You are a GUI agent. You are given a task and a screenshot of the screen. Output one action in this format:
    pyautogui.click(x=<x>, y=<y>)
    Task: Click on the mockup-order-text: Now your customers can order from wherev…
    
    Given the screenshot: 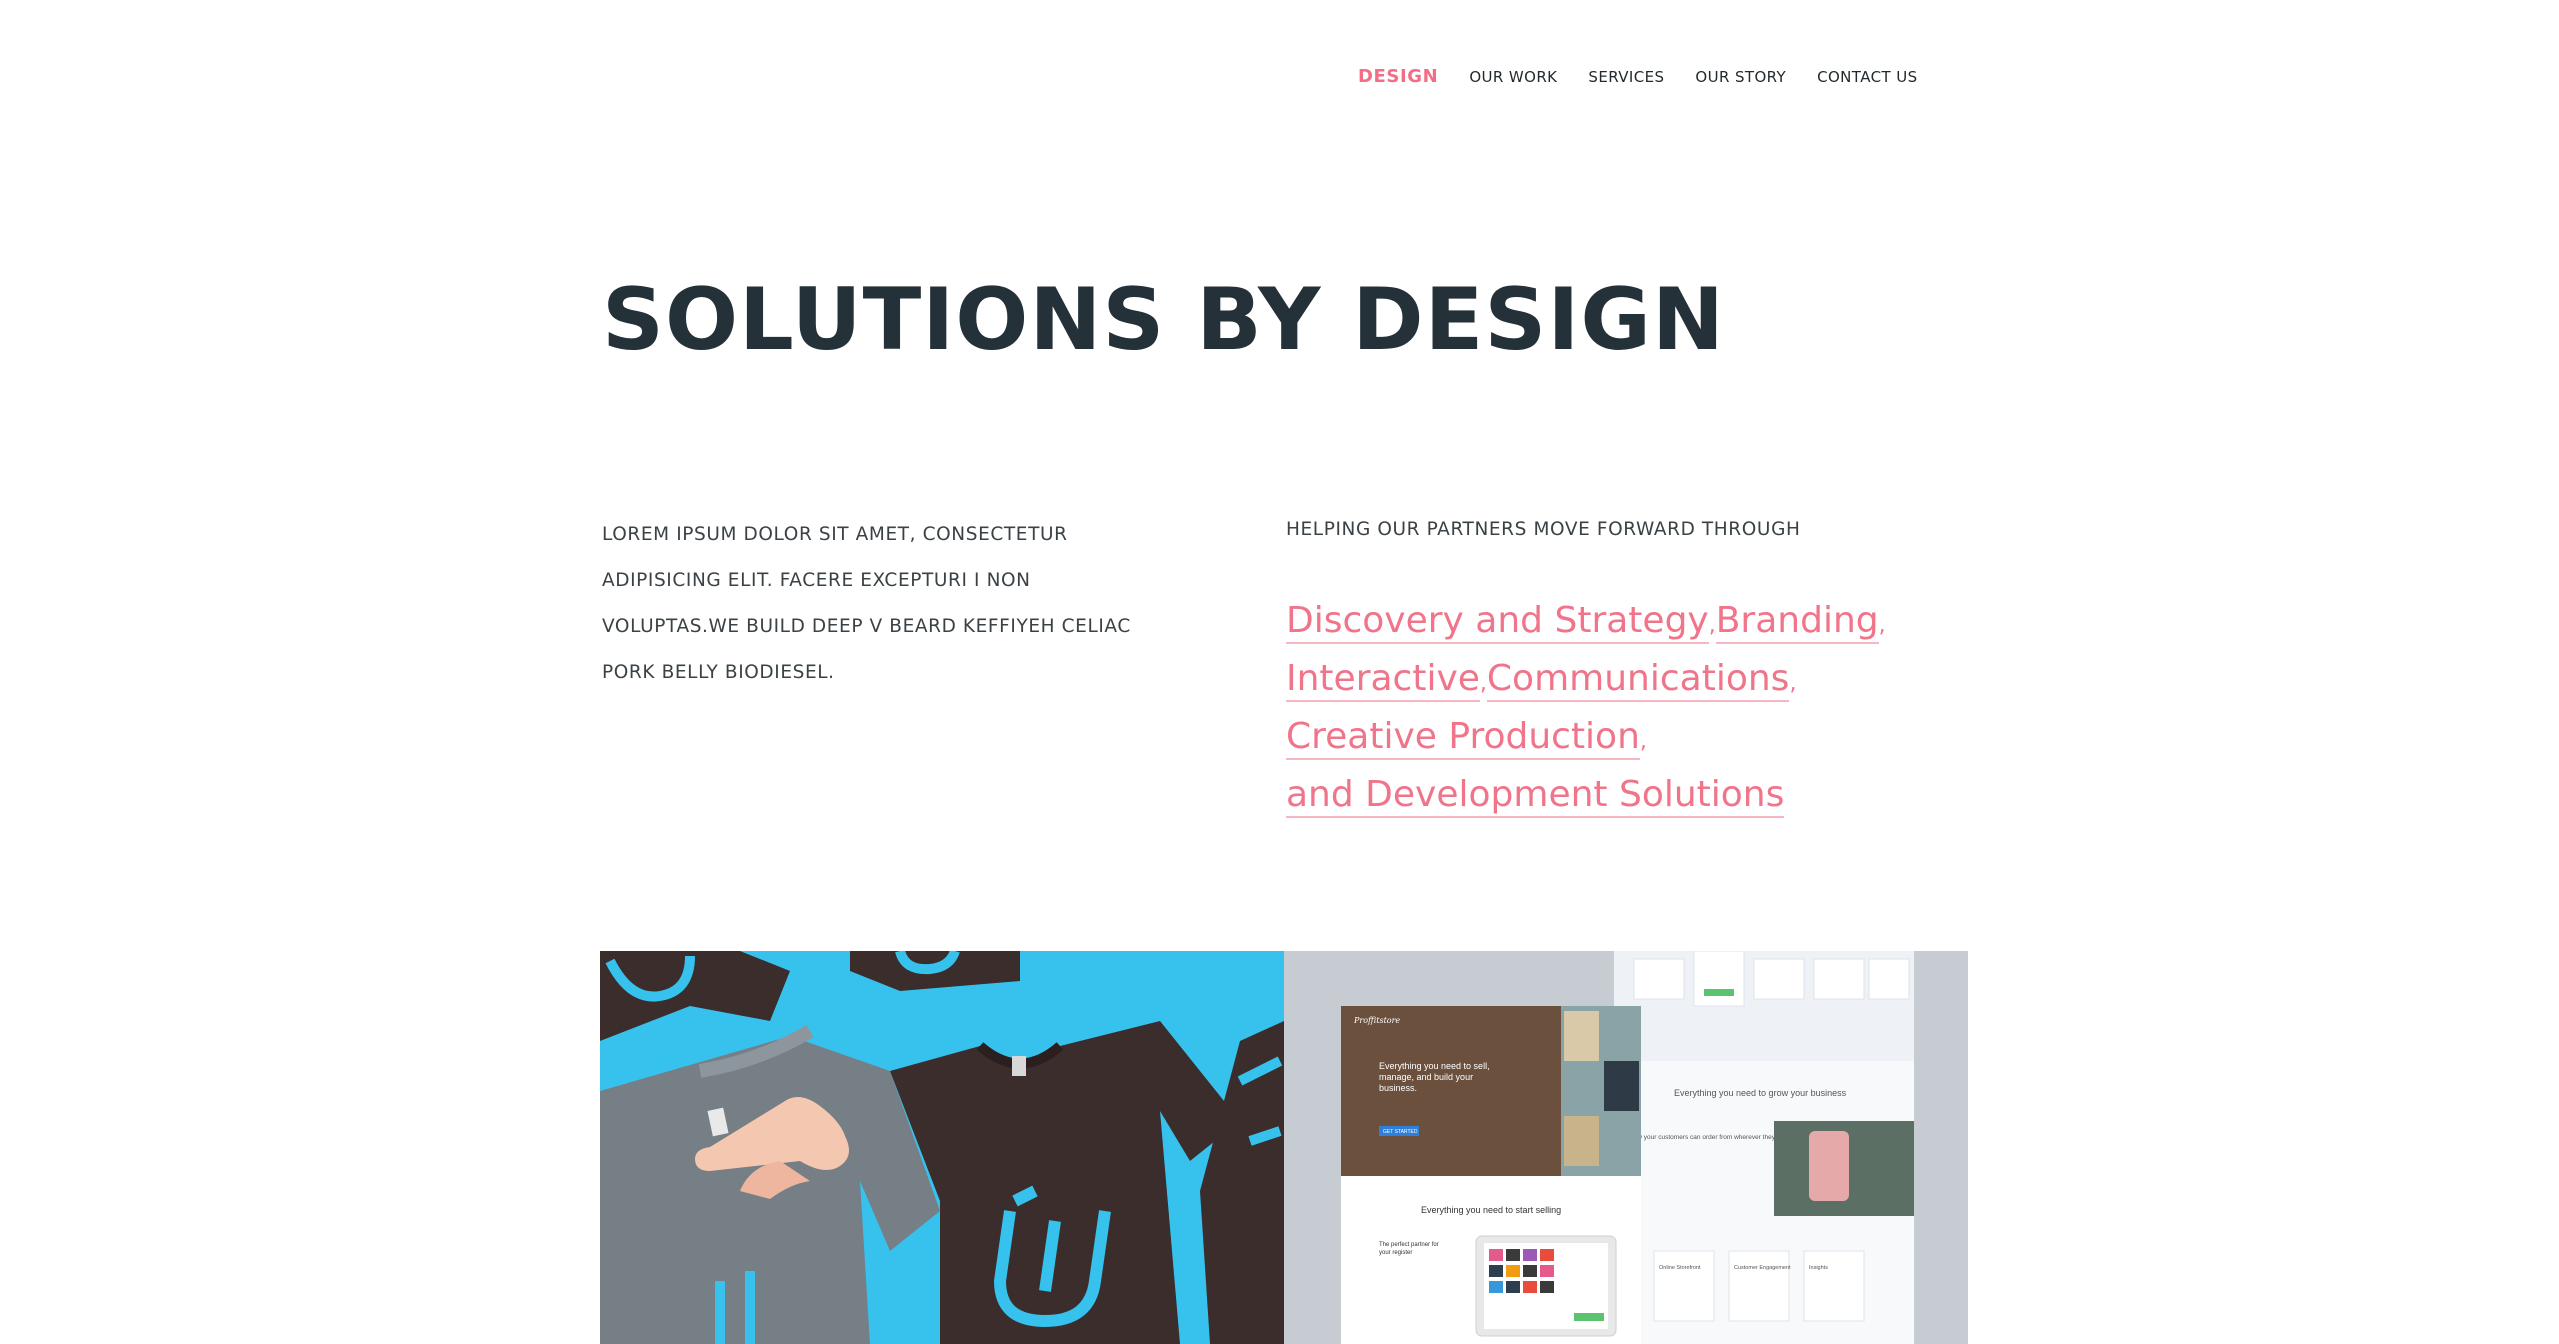 What is the action you would take?
    pyautogui.click(x=1708, y=1137)
    